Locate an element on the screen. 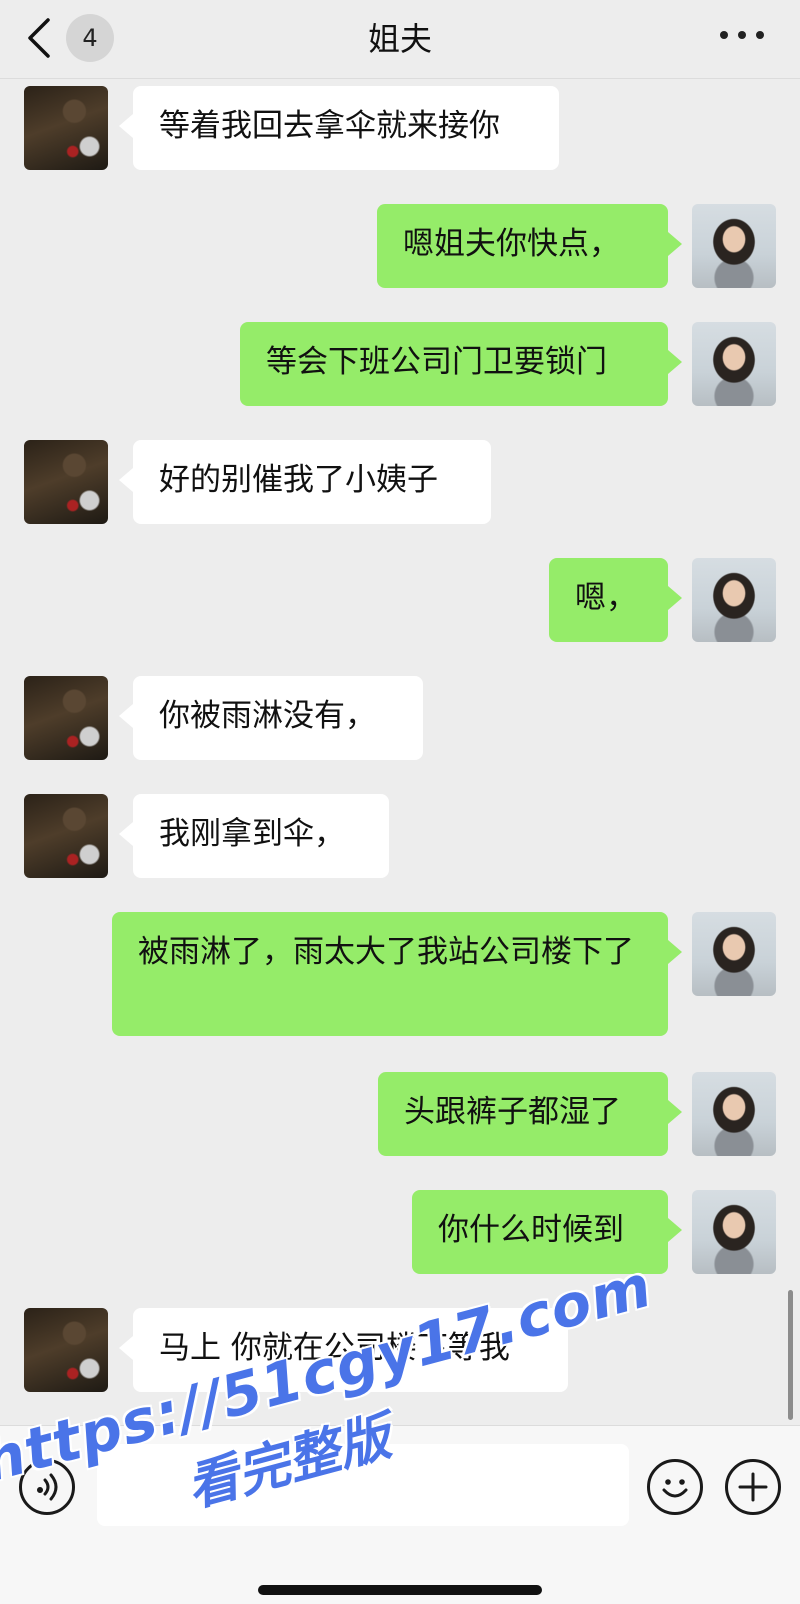 The width and height of the screenshot is (800, 1604). voice-icon is located at coordinates (47, 1487).